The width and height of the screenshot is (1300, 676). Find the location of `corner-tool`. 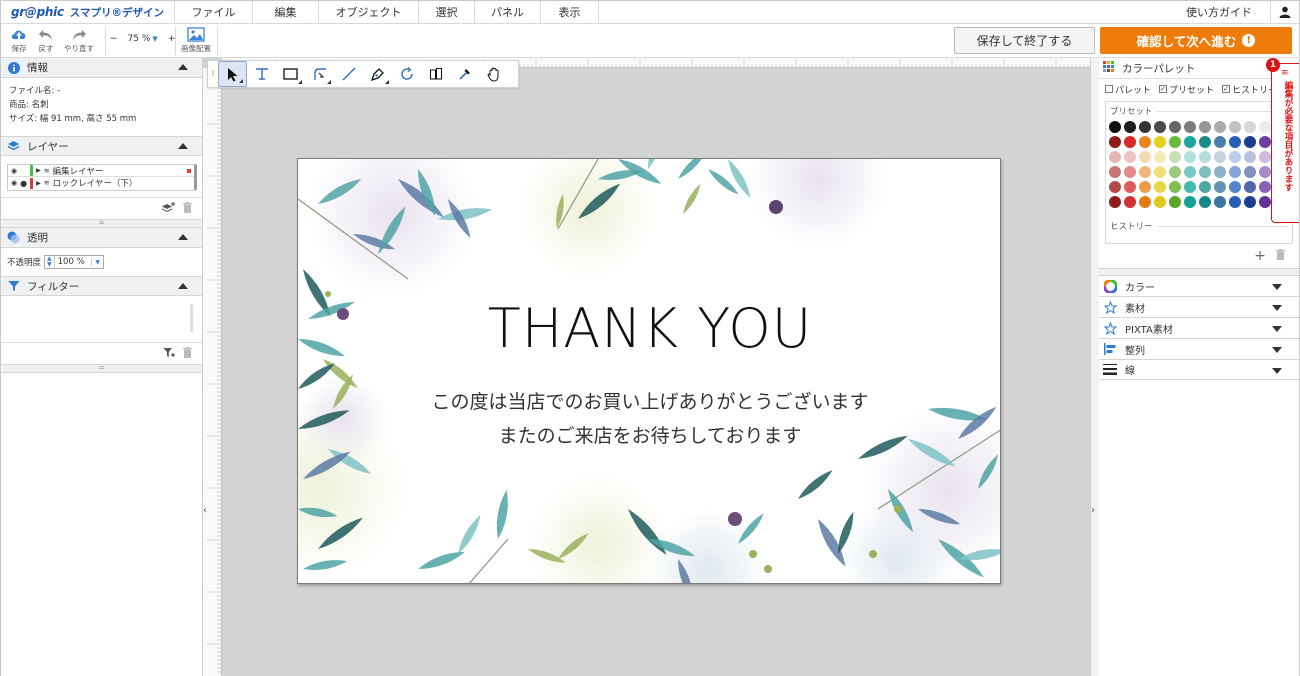

corner-tool is located at coordinates (319, 74).